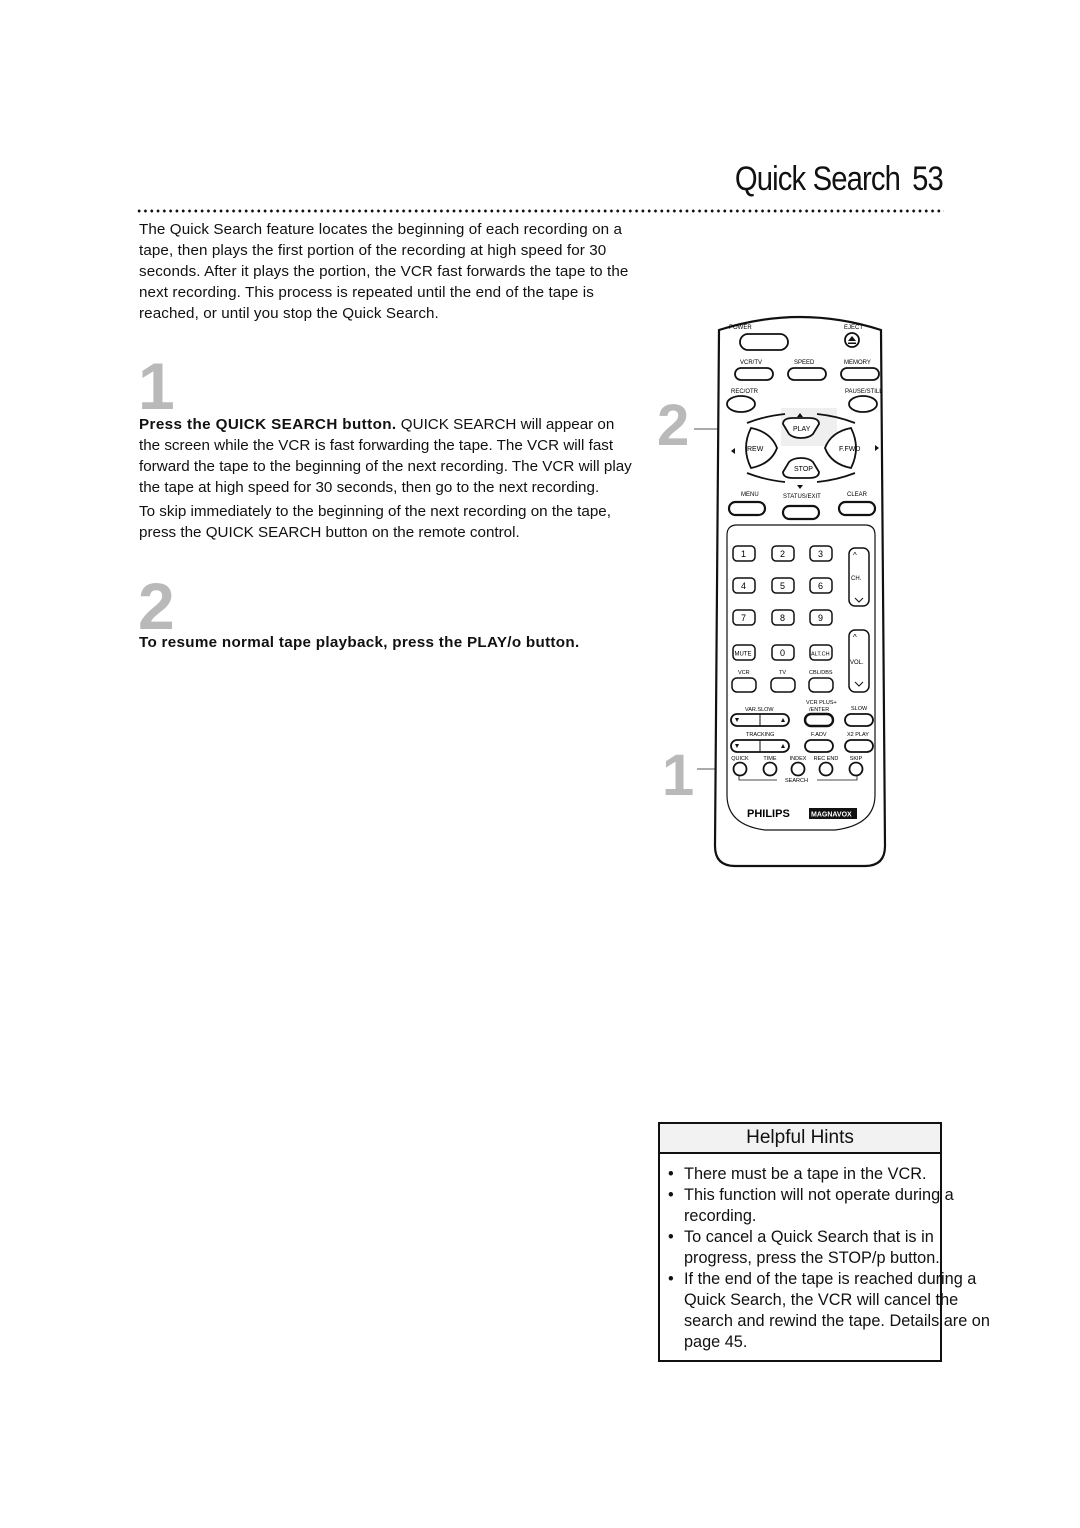 This screenshot has height=1528, width=1080. What do you see at coordinates (802, 429) in the screenshot?
I see `svg-text: PLAY` at bounding box center [802, 429].